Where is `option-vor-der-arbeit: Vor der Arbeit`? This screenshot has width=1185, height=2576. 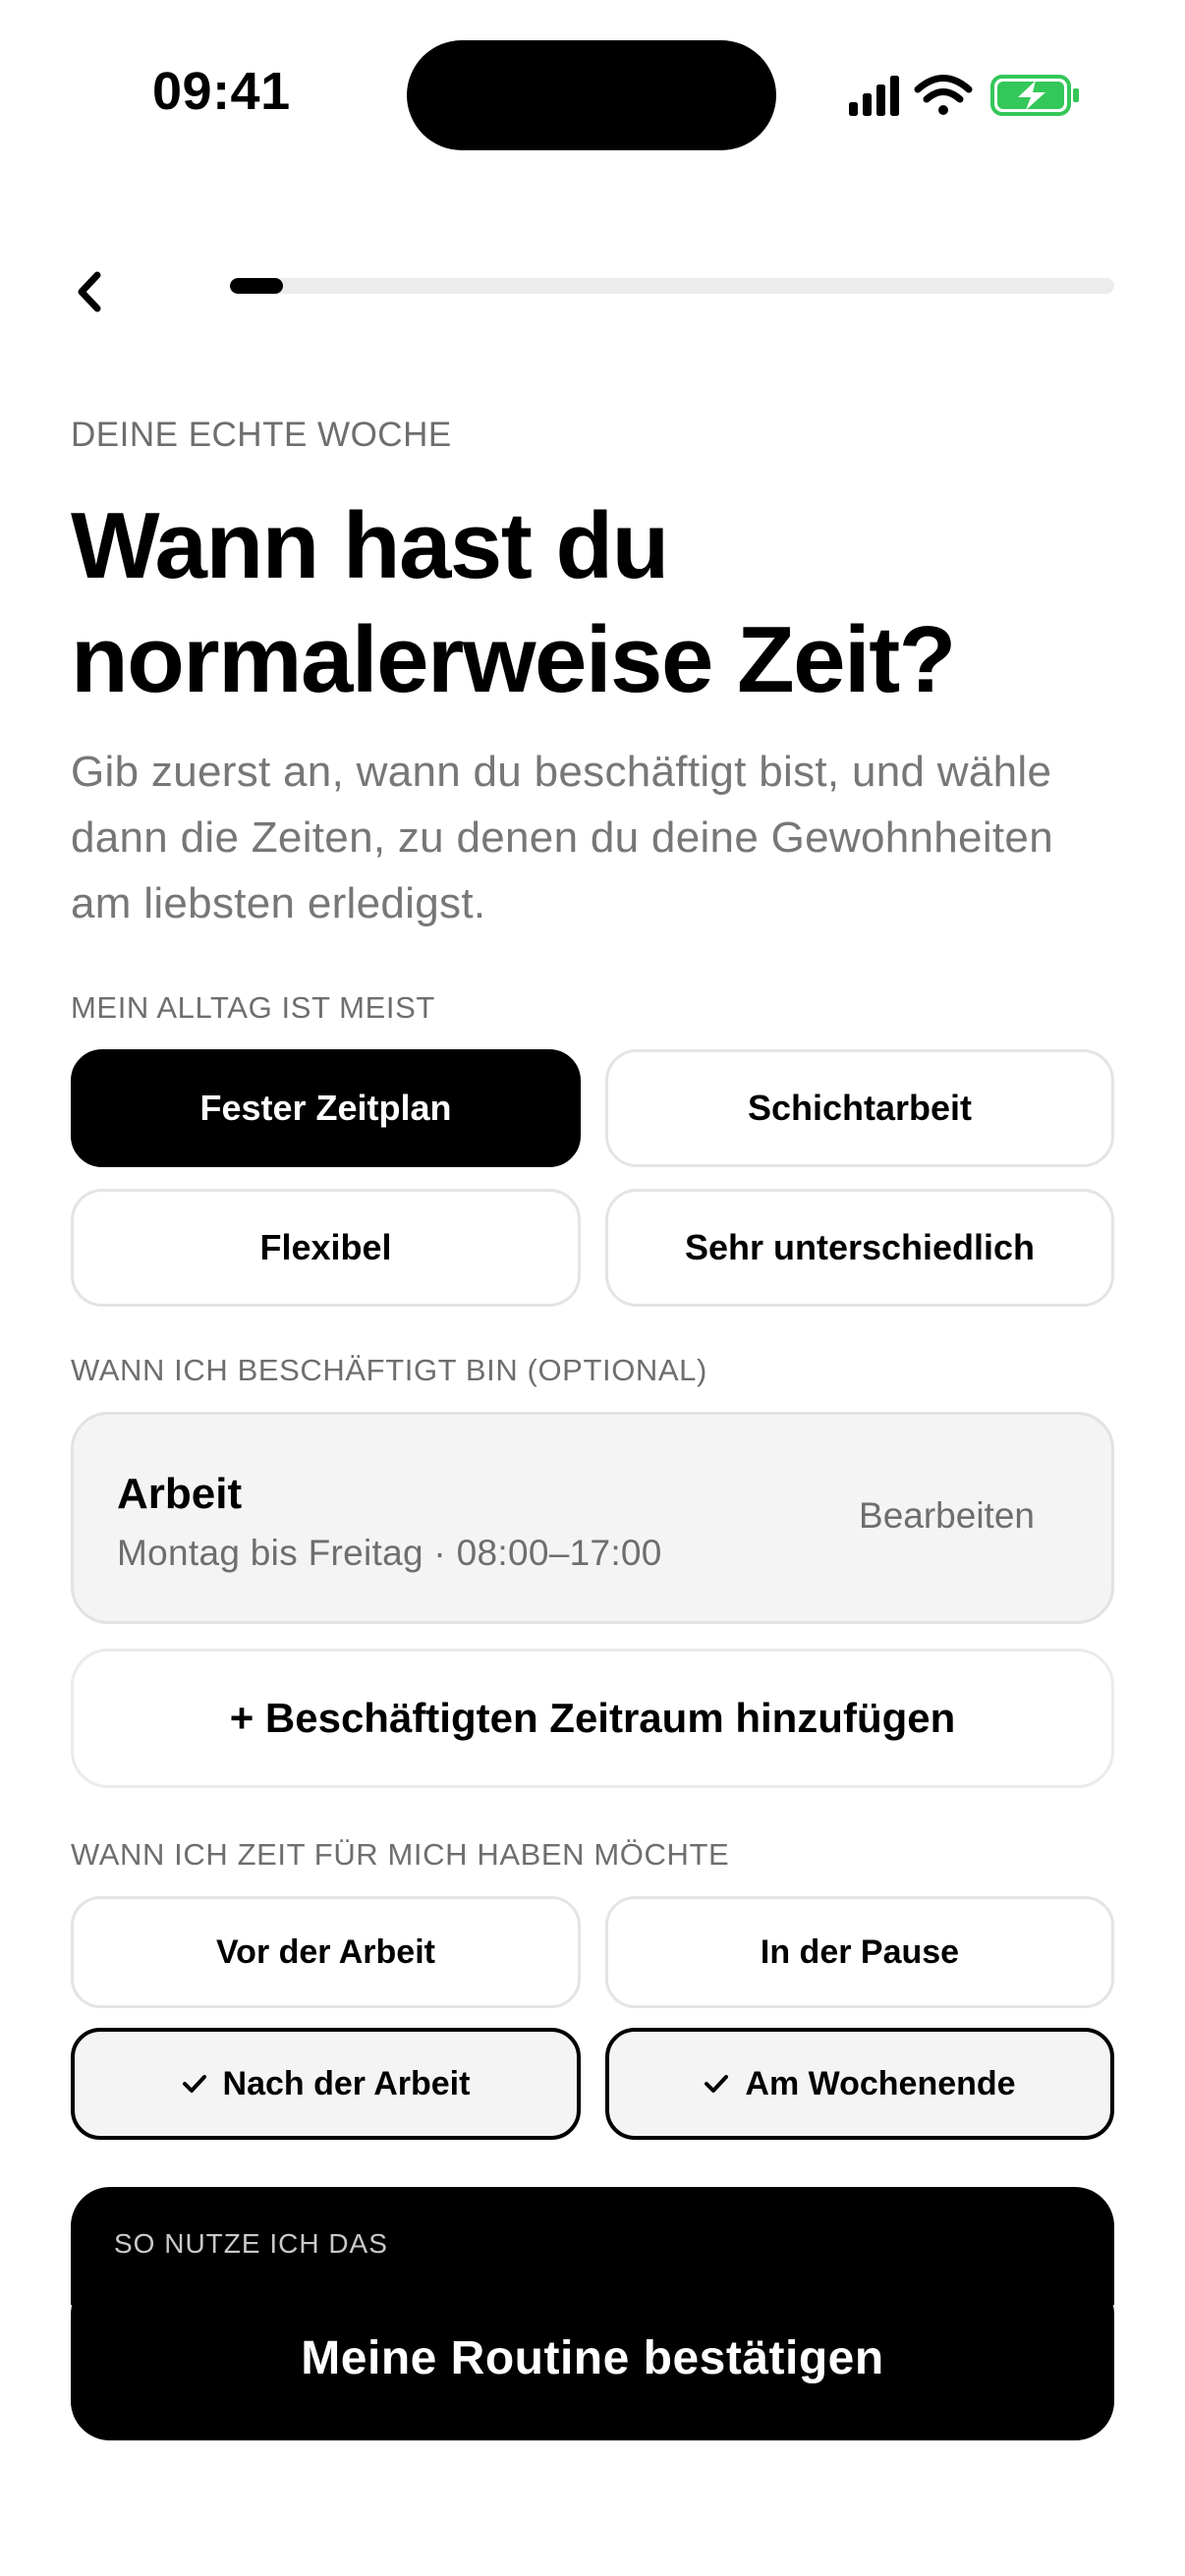 option-vor-der-arbeit: Vor der Arbeit is located at coordinates (326, 1952).